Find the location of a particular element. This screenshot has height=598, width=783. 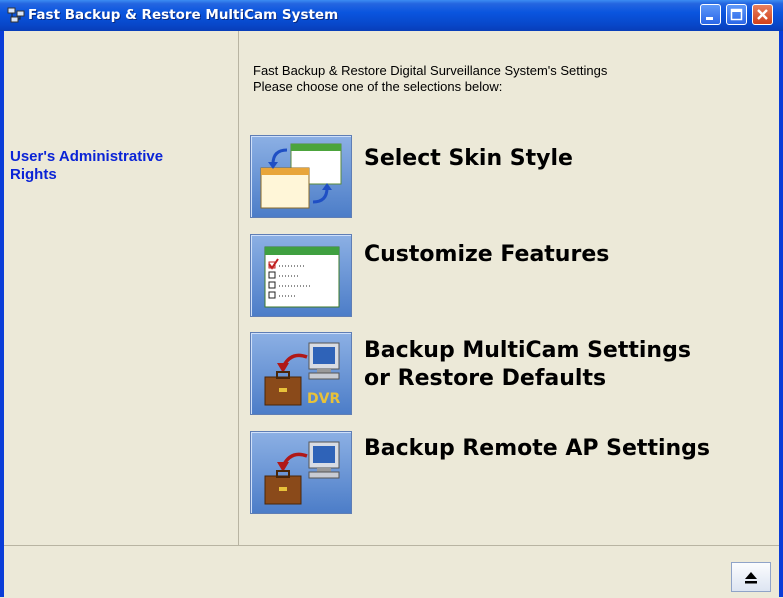

user-rights-label: User's Administrative Rights is located at coordinates (87, 165).